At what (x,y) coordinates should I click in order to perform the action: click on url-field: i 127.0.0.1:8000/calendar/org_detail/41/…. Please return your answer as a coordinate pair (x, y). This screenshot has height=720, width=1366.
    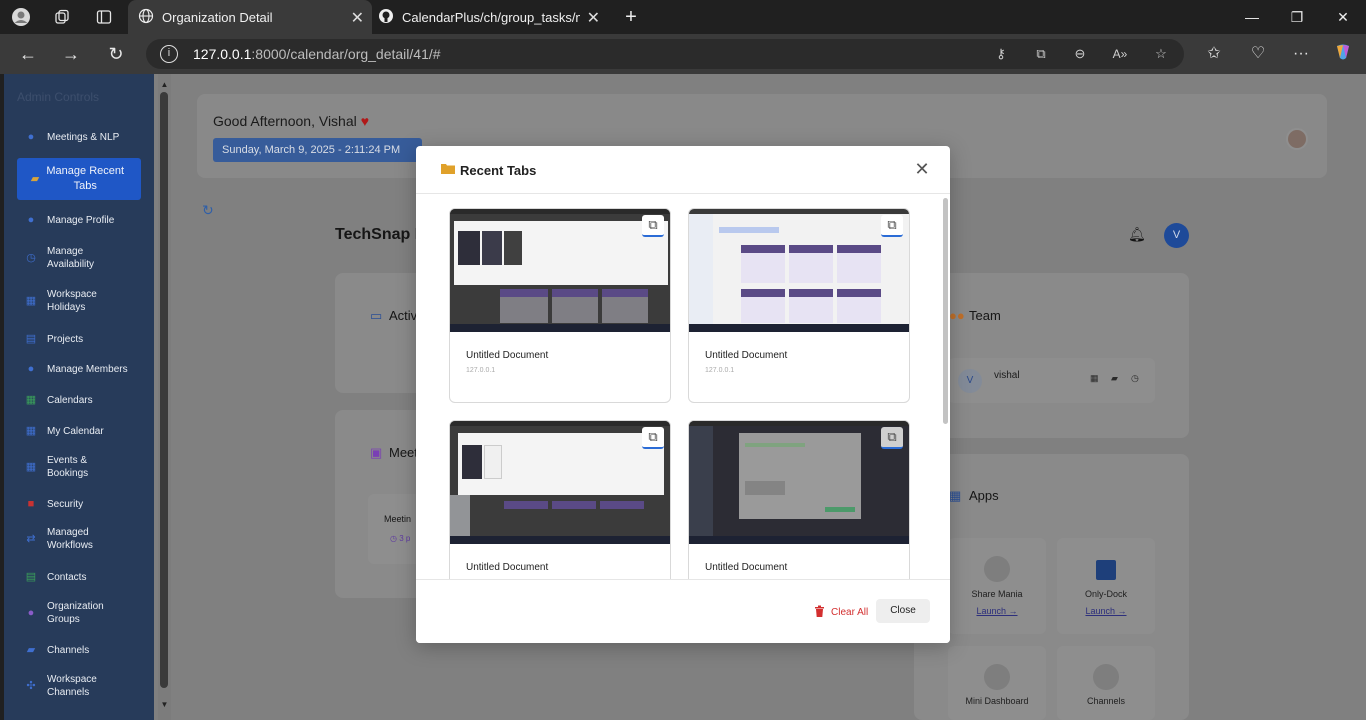
    Looking at the image, I should click on (665, 54).